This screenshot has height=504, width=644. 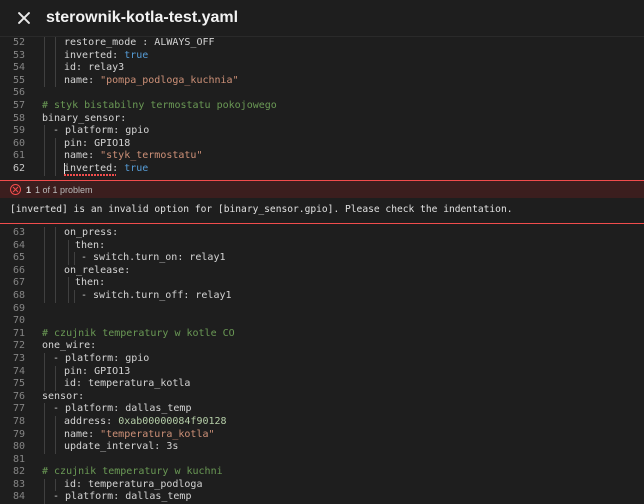 I want to click on code-line: 60 pin: GPIO18, so click(x=322, y=144).